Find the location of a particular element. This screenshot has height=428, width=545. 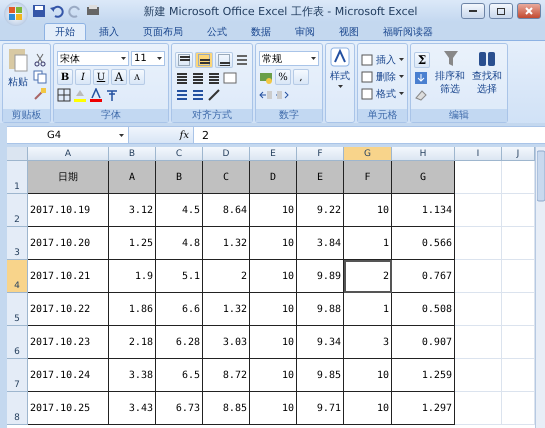

table-cell: 4.8 is located at coordinates (179, 243).